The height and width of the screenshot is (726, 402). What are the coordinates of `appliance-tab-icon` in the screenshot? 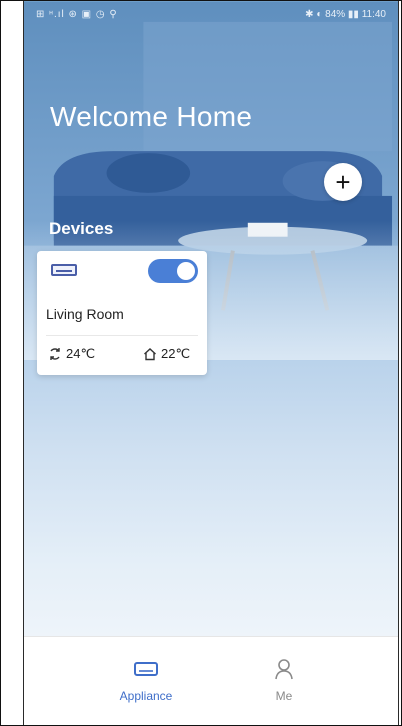 It's located at (146, 669).